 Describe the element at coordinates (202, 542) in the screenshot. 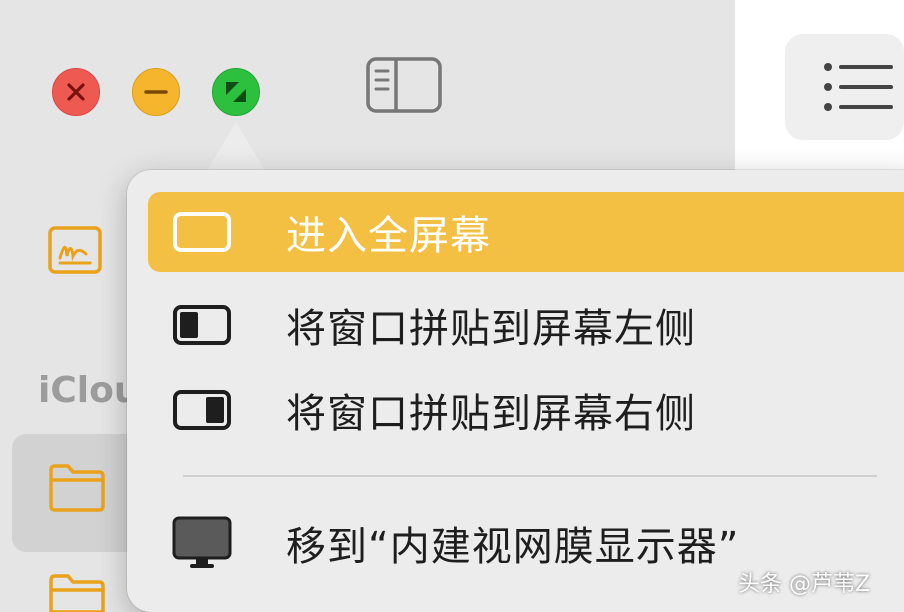

I see `display-icon` at that location.